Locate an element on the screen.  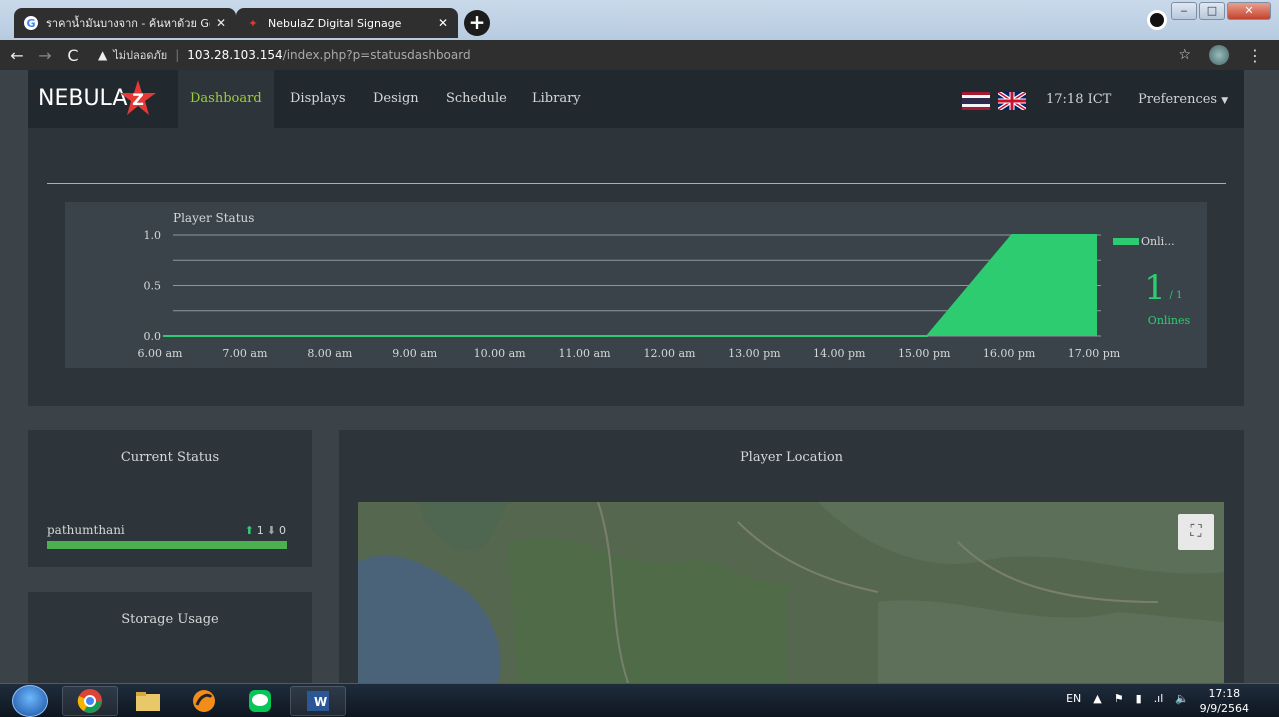
extension-icon is located at coordinates (1219, 55).